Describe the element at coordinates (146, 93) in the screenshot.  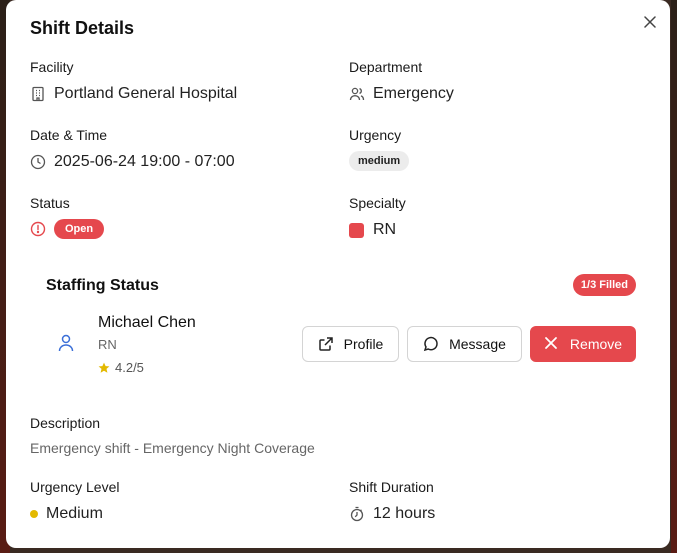
I see `facility-value: Portland General Hospital` at that location.